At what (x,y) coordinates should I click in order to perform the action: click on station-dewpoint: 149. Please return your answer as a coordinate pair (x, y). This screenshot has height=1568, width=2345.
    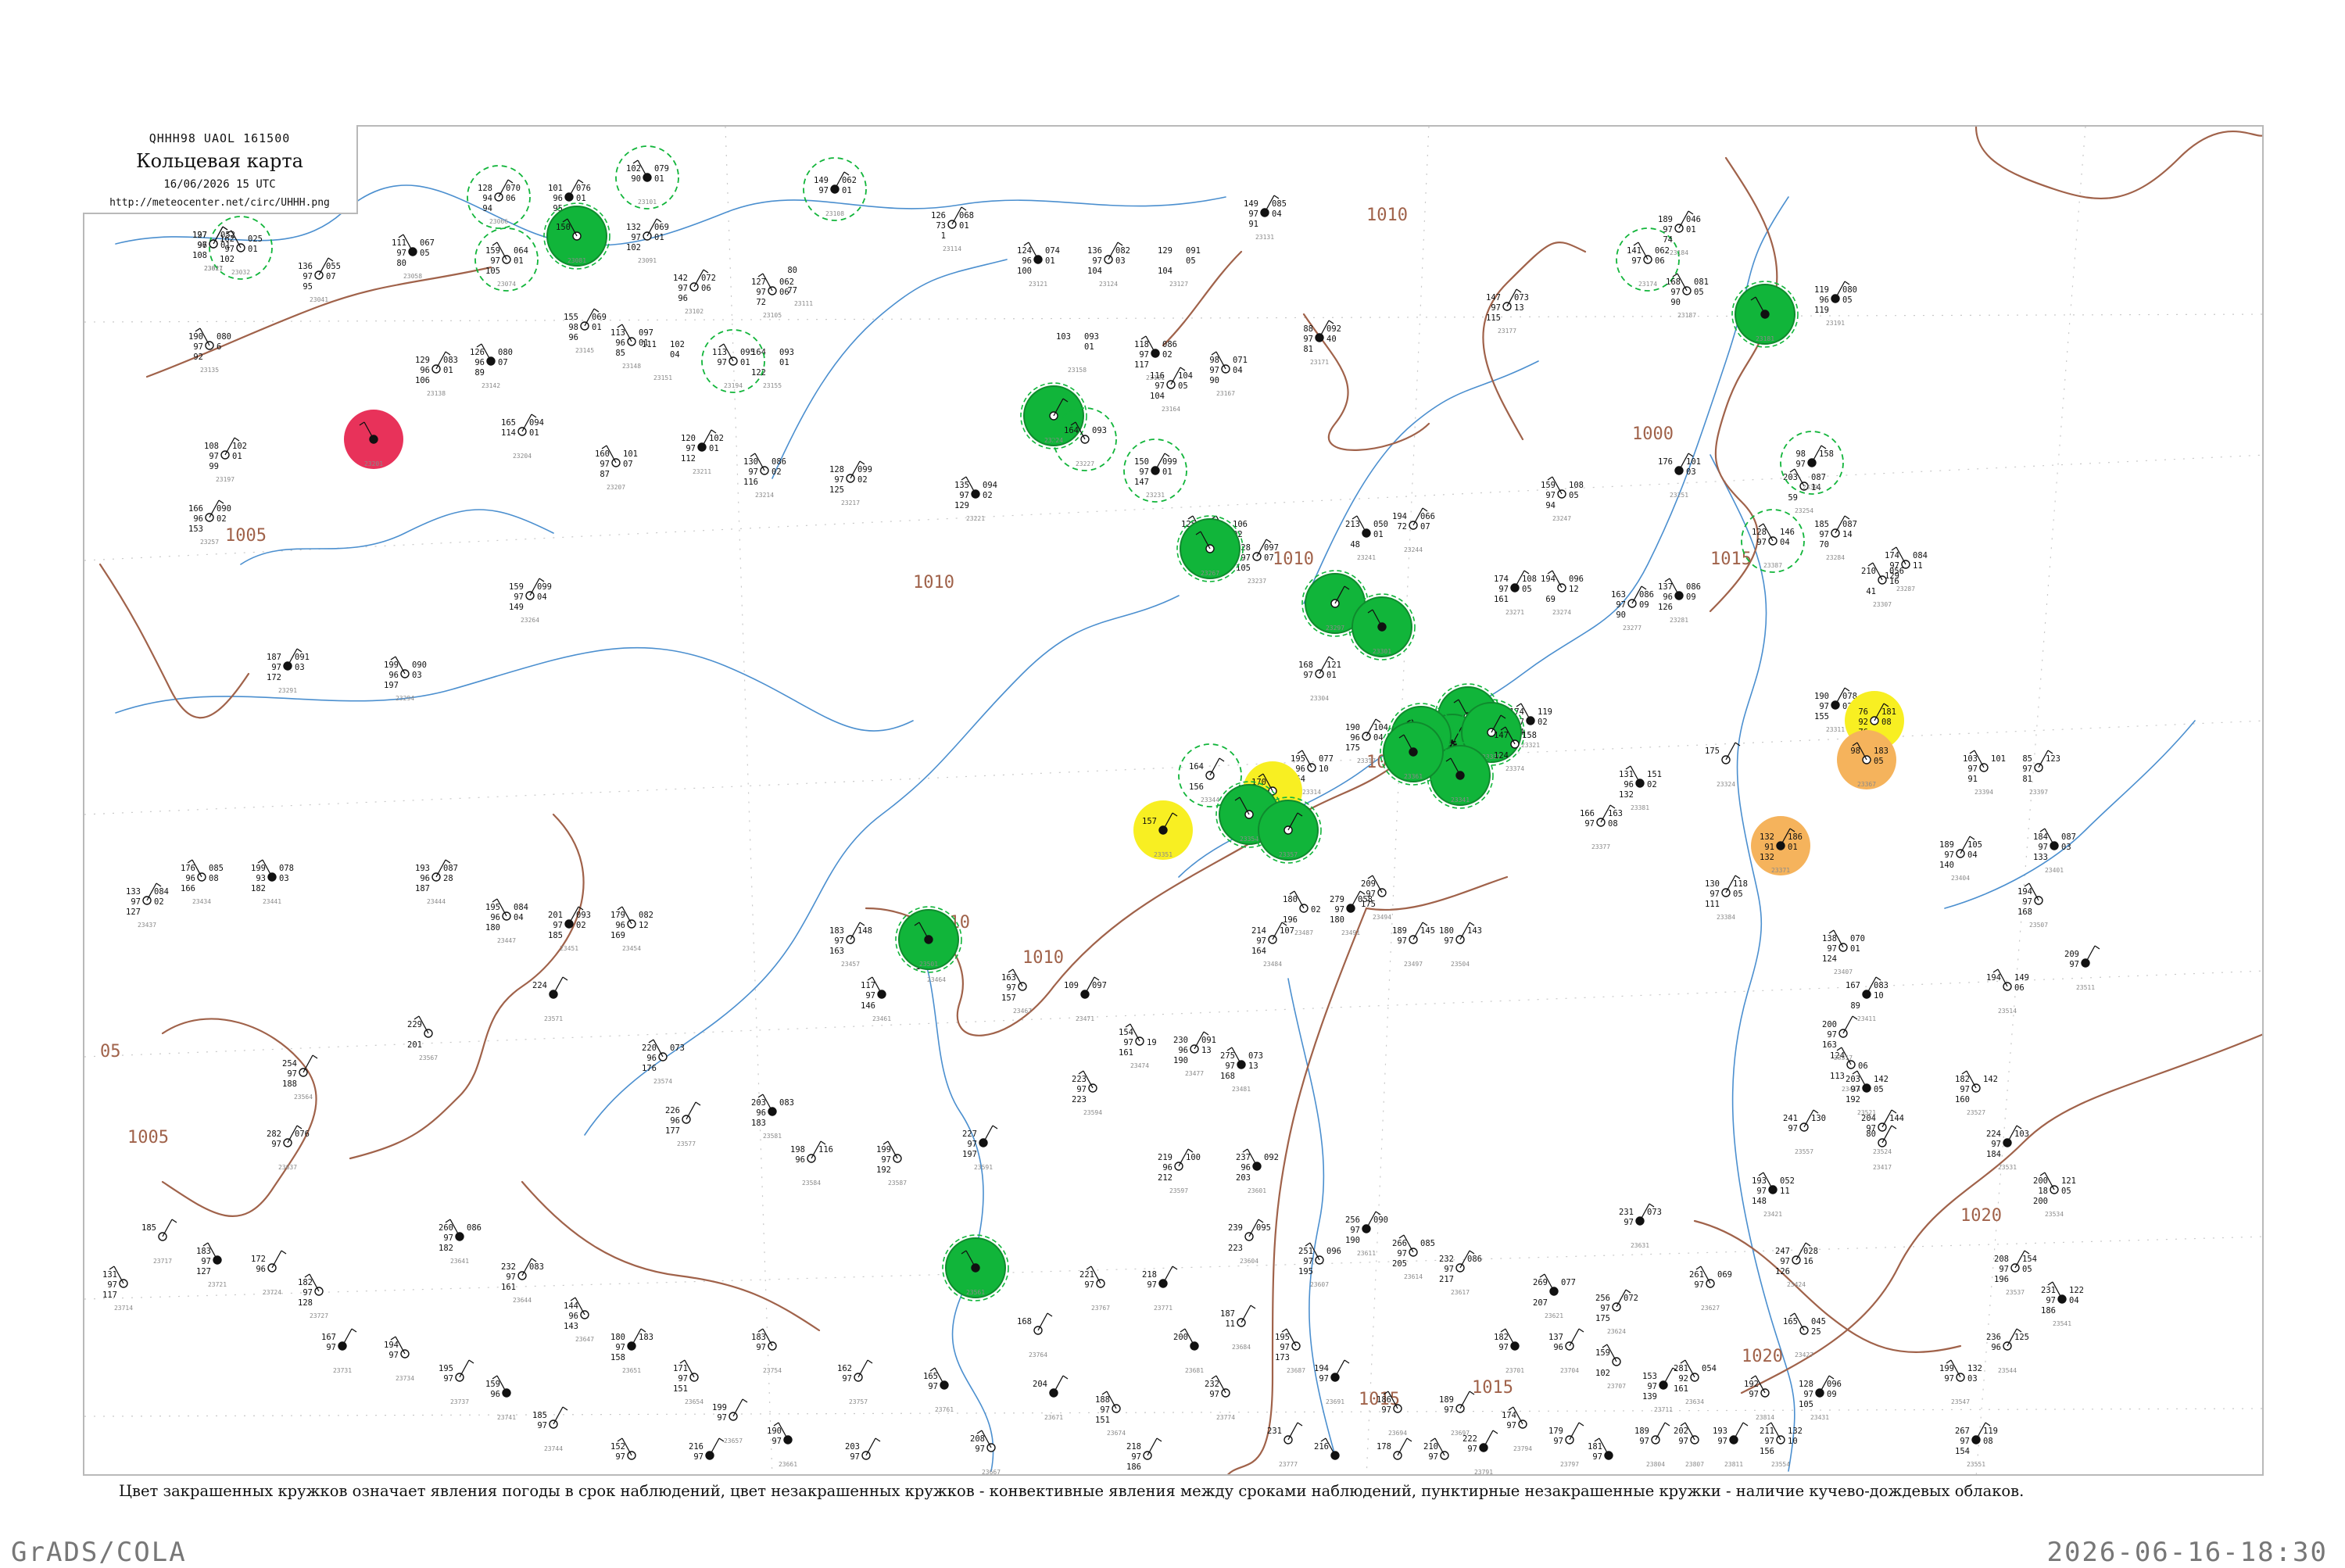
    Looking at the image, I should click on (516, 607).